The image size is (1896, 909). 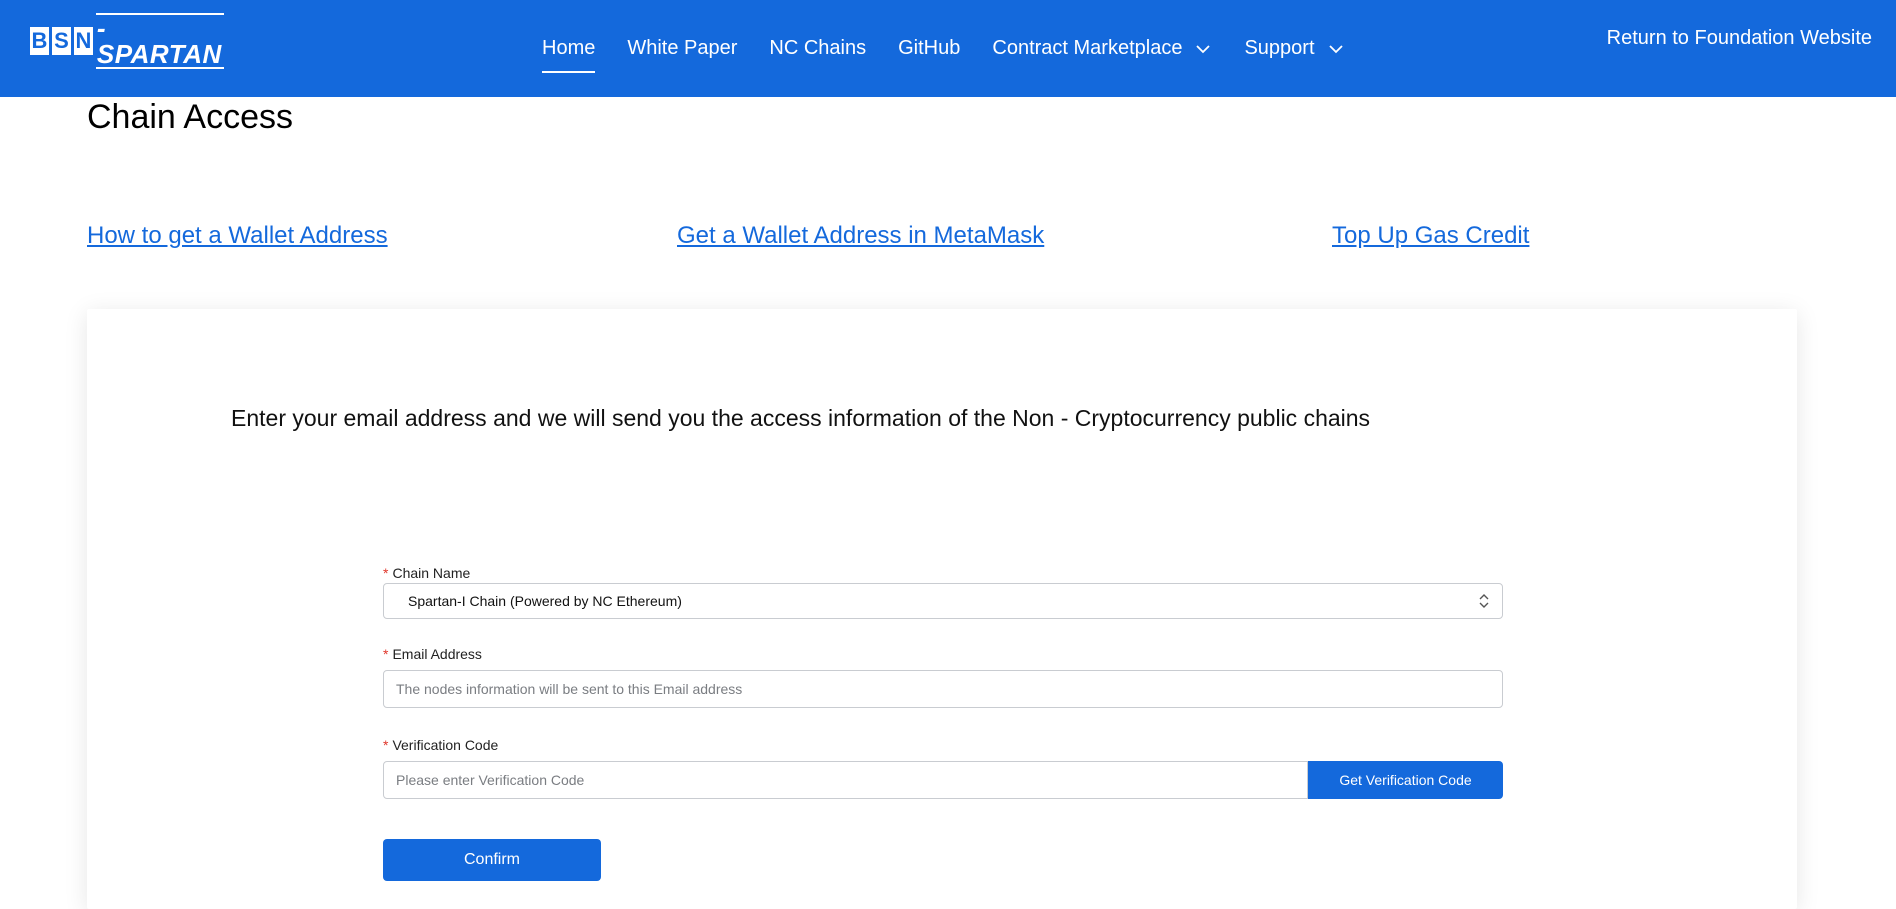 I want to click on nav-contract-marketplace: Contract Marketplace, so click(x=1102, y=49).